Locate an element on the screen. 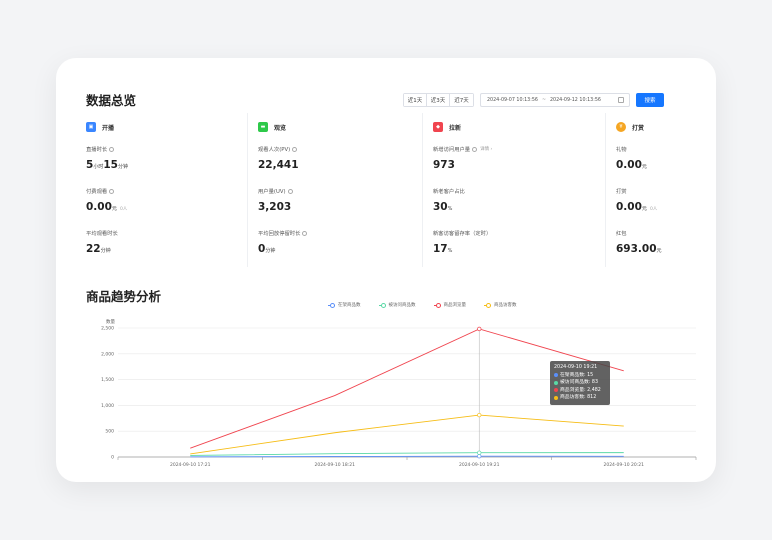  stat-label: 红包 is located at coordinates (621, 234).